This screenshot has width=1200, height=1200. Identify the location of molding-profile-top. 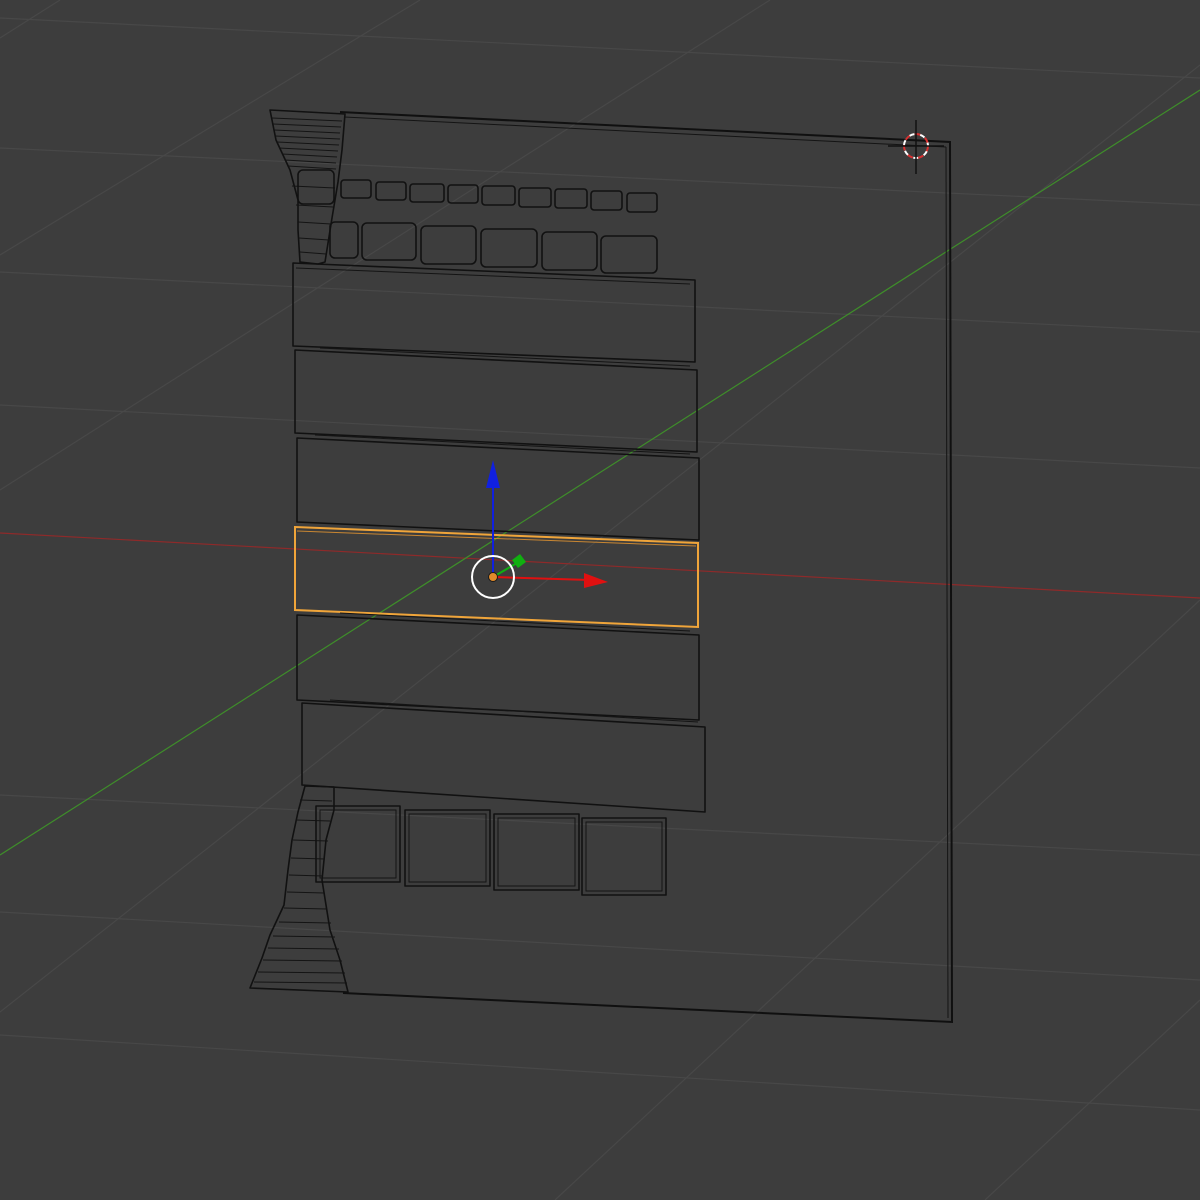
(307, 187).